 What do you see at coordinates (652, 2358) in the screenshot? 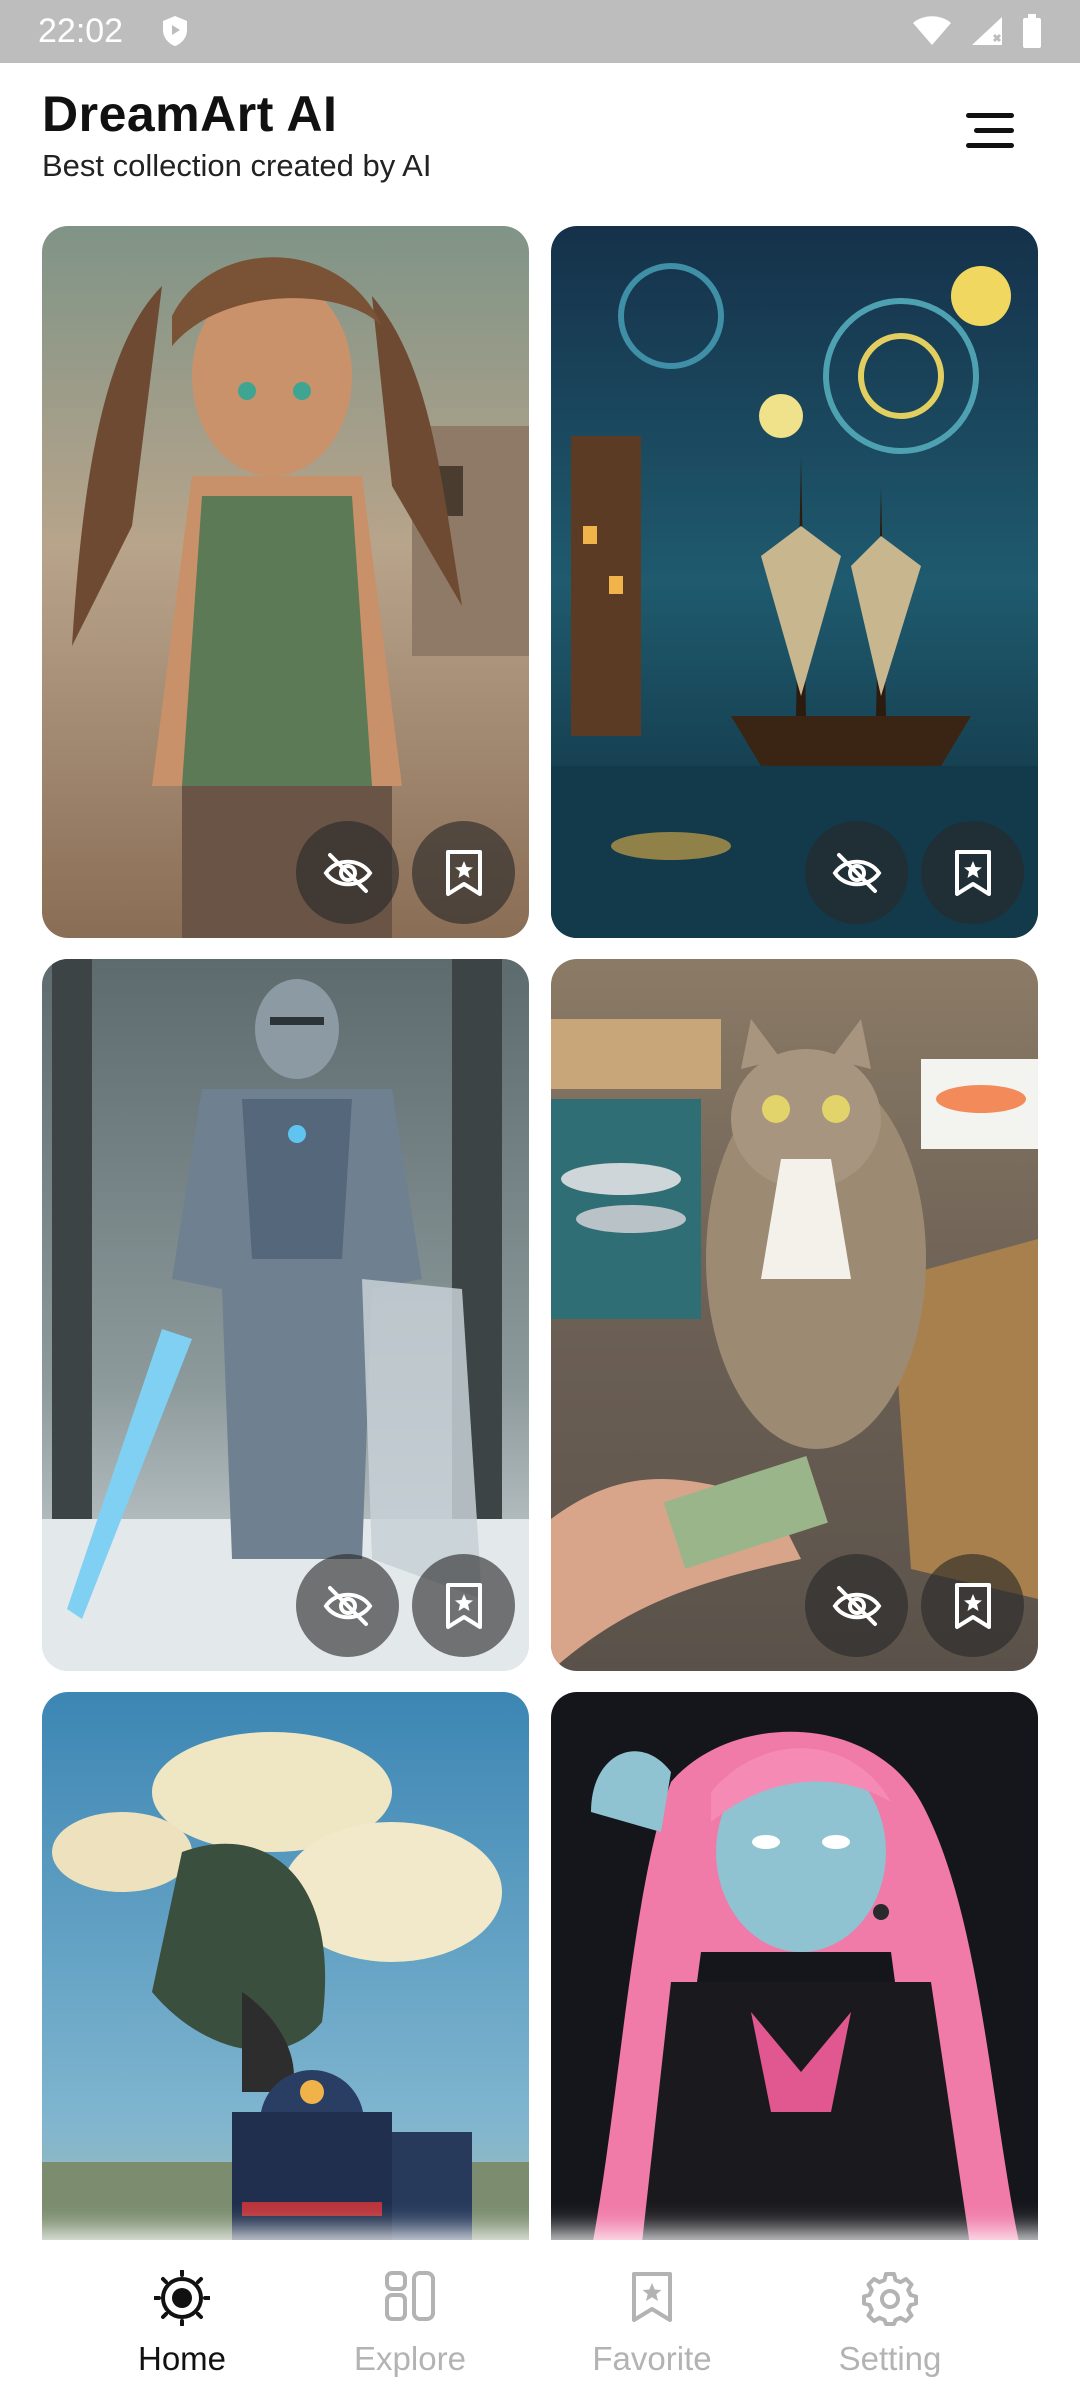
I see `nav-label-favorite: Favorite` at bounding box center [652, 2358].